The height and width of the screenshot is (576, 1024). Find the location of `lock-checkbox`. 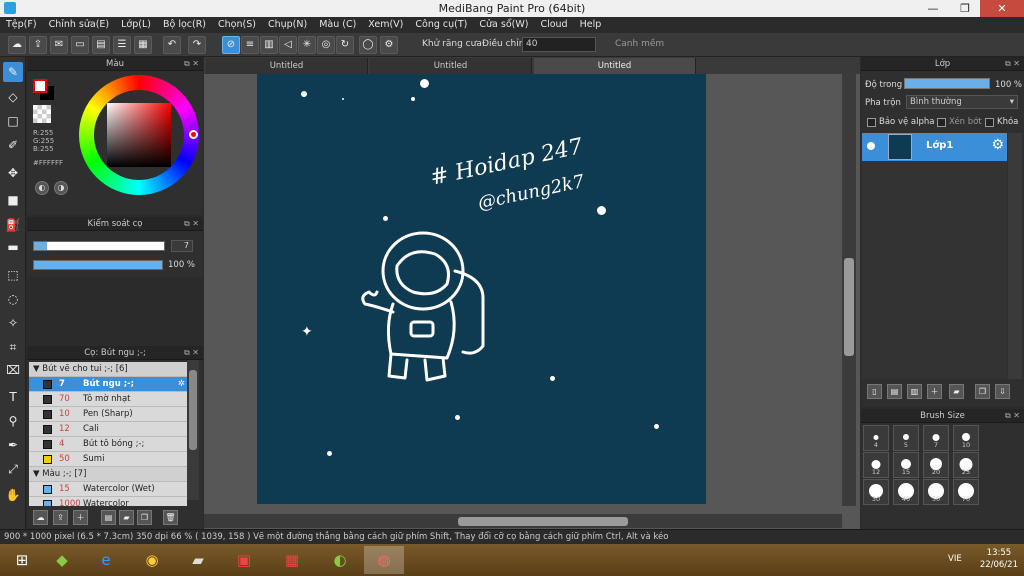

lock-checkbox is located at coordinates (989, 122).